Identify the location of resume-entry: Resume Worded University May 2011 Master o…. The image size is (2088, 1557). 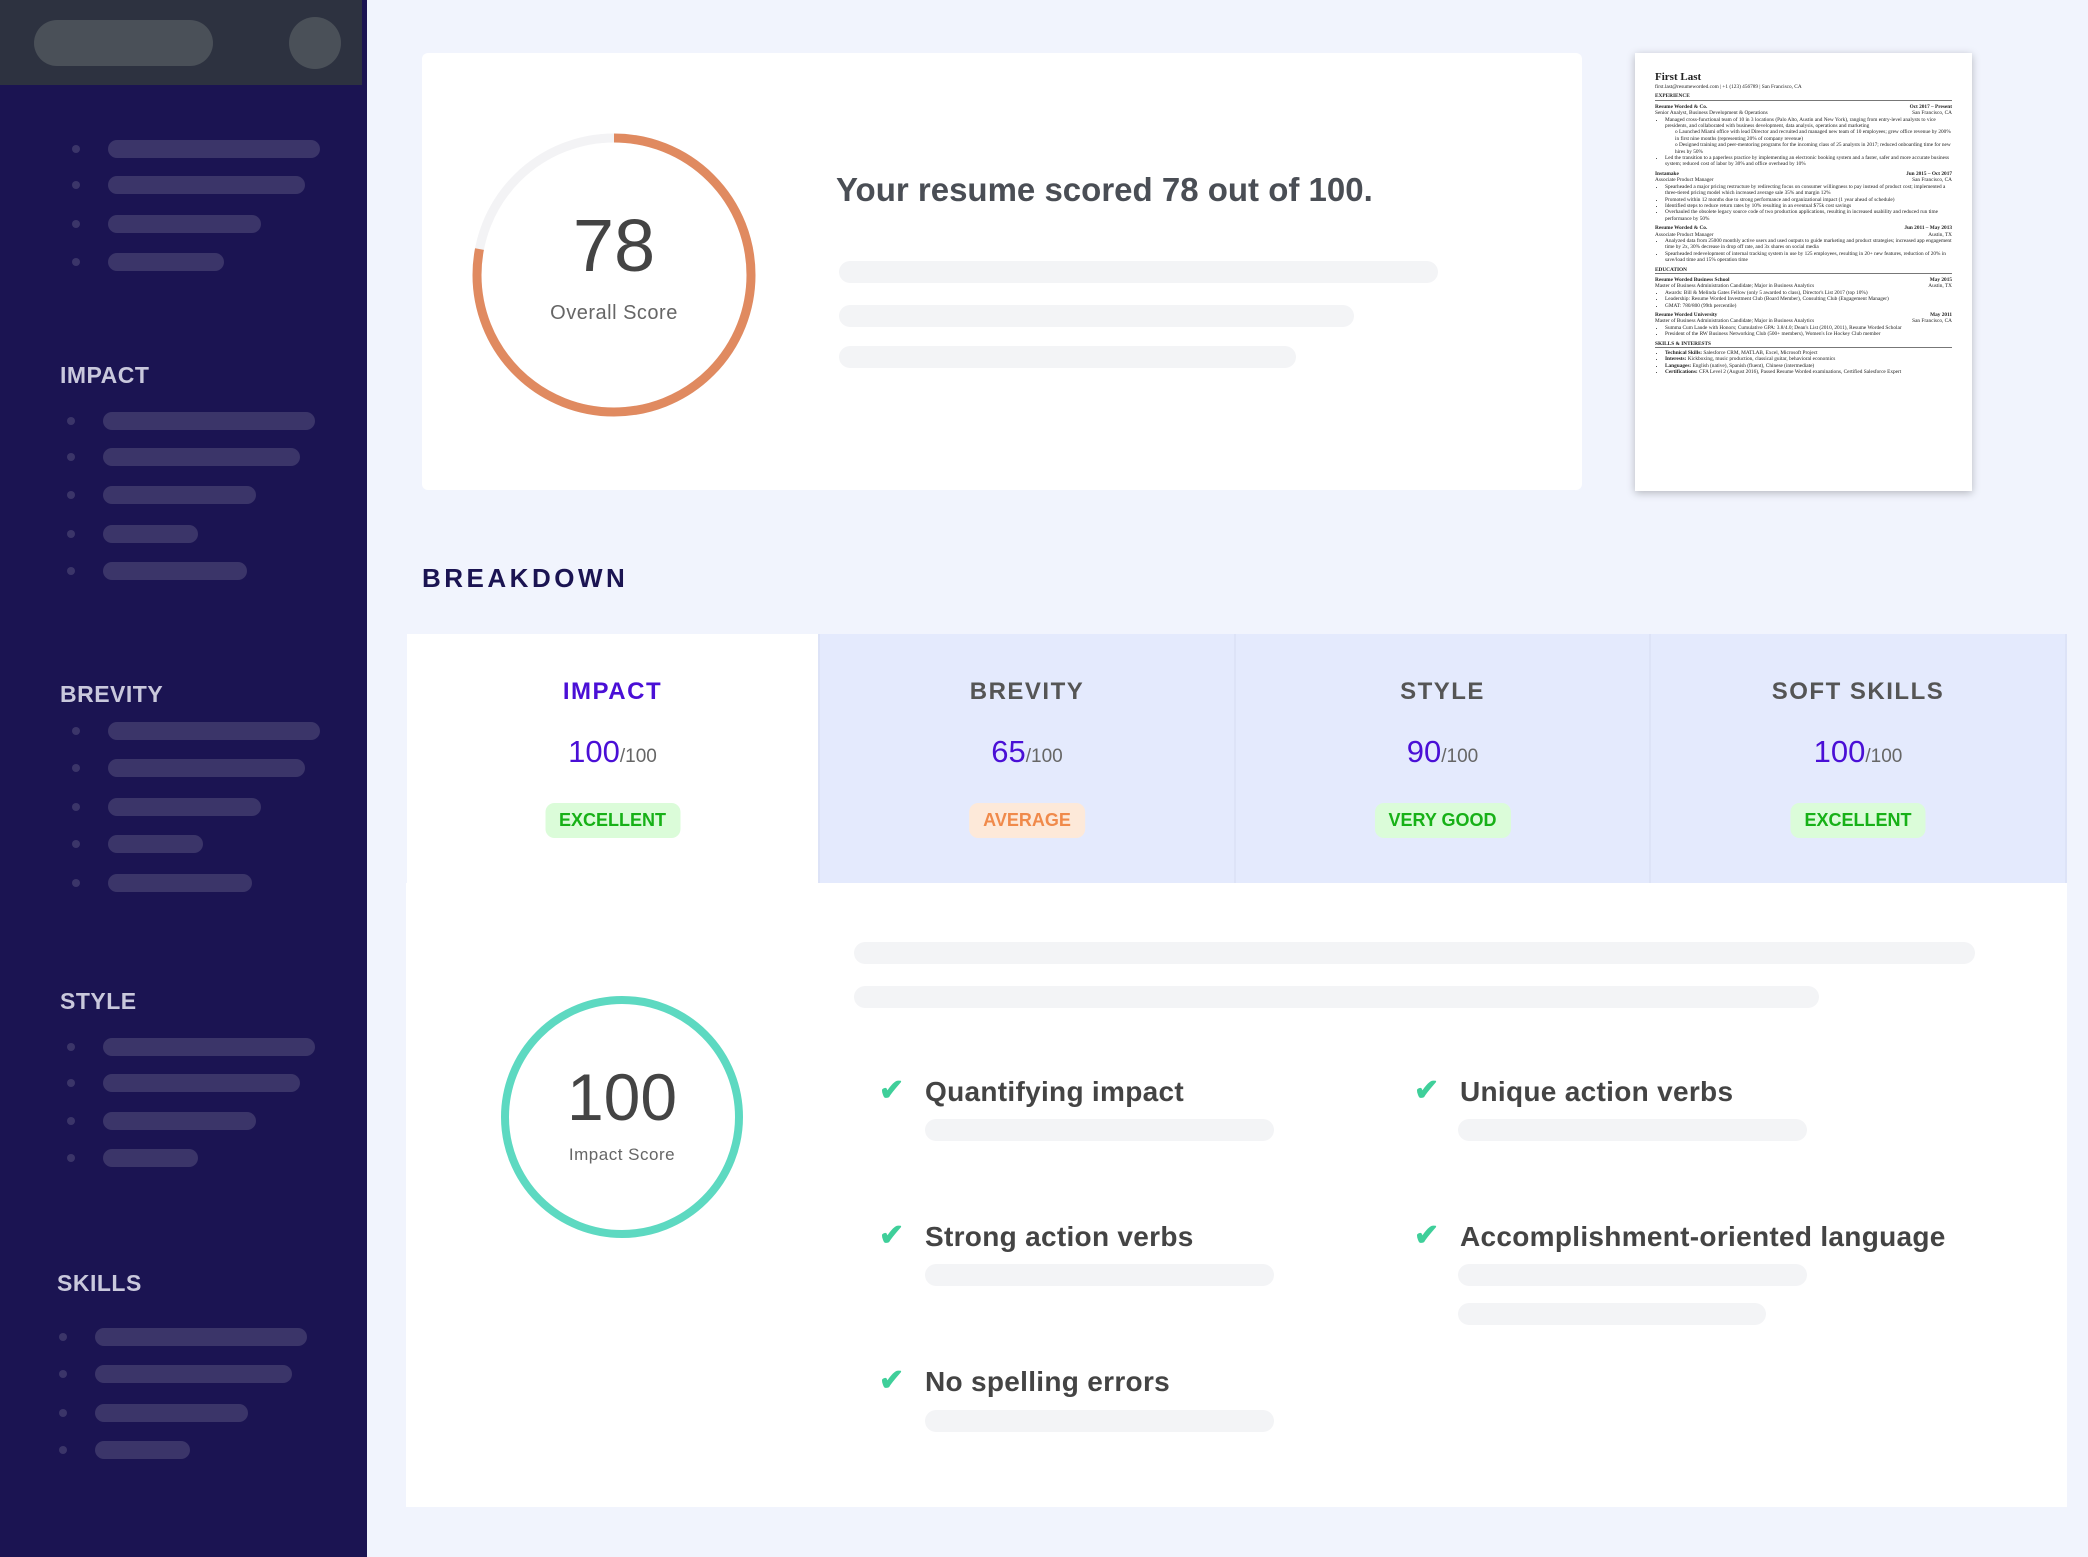
(1803, 325).